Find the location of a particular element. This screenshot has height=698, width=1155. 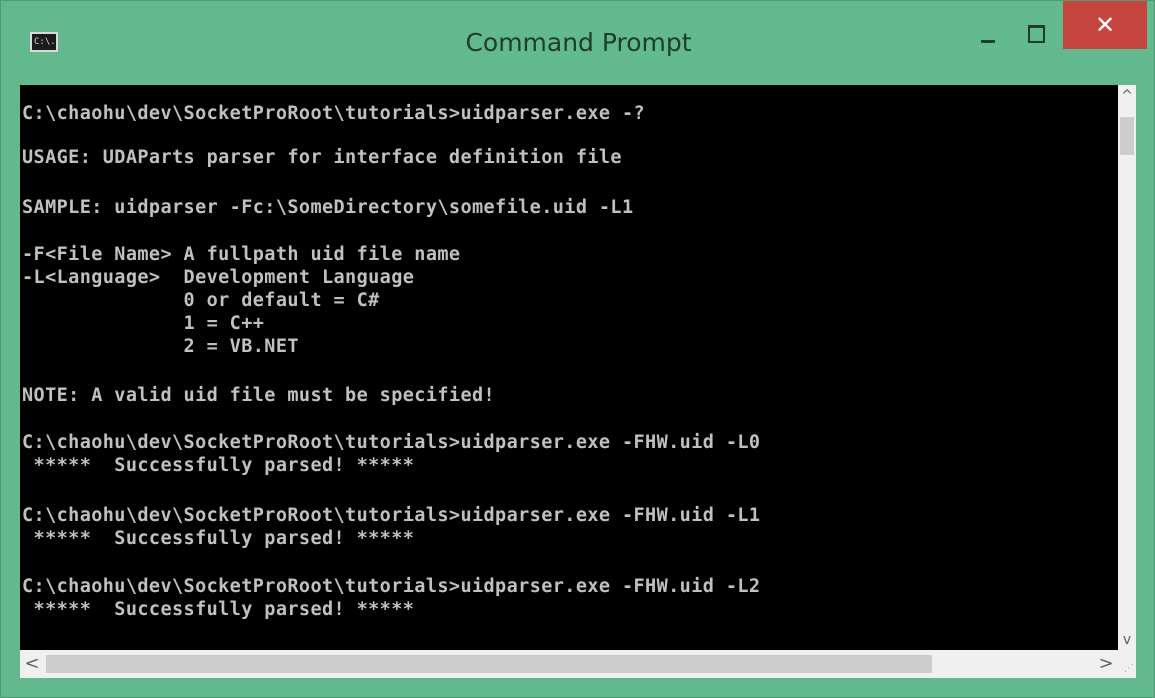

close-button: ✕ is located at coordinates (1105, 25).